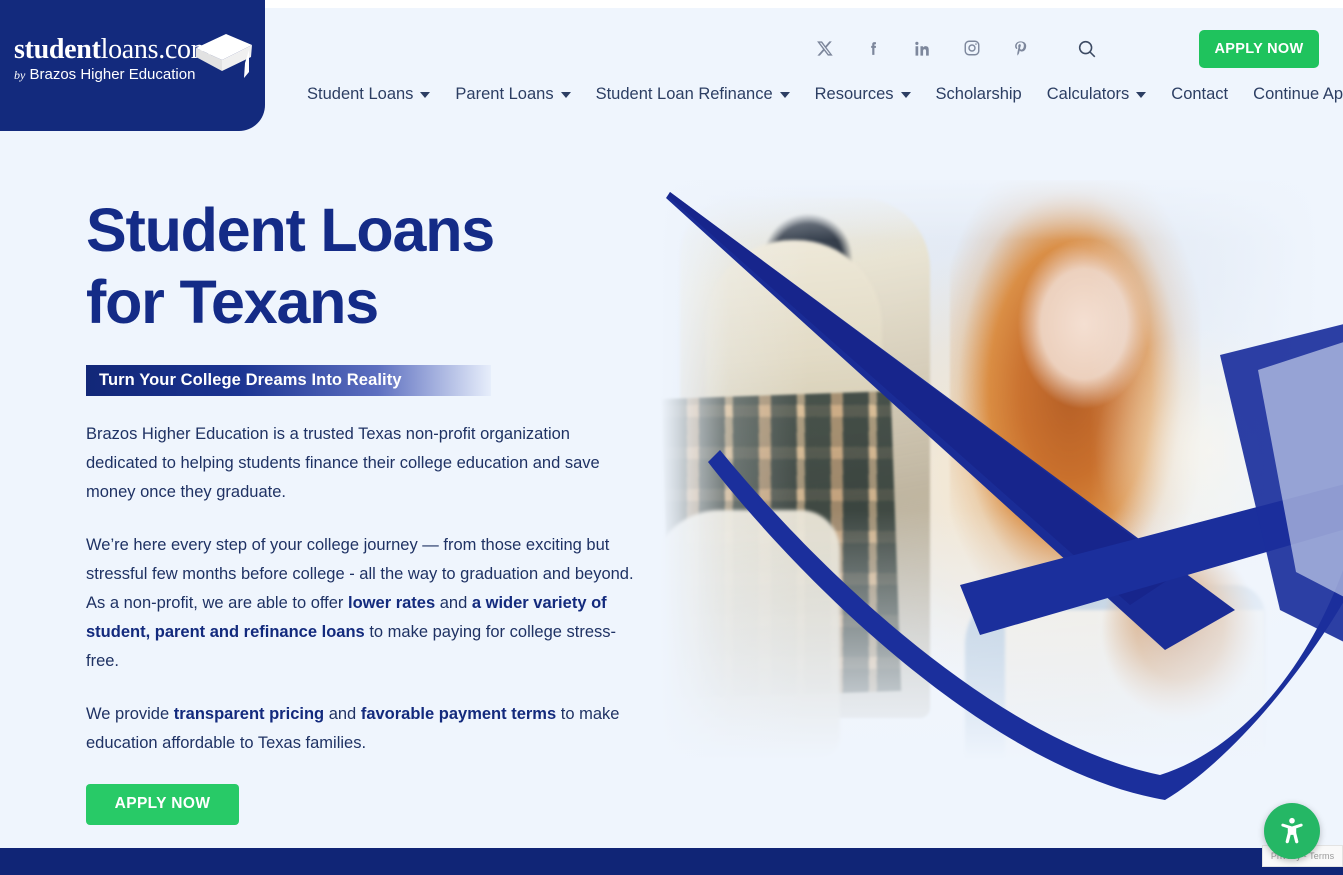  I want to click on nav-label: Calculators, so click(1088, 94).